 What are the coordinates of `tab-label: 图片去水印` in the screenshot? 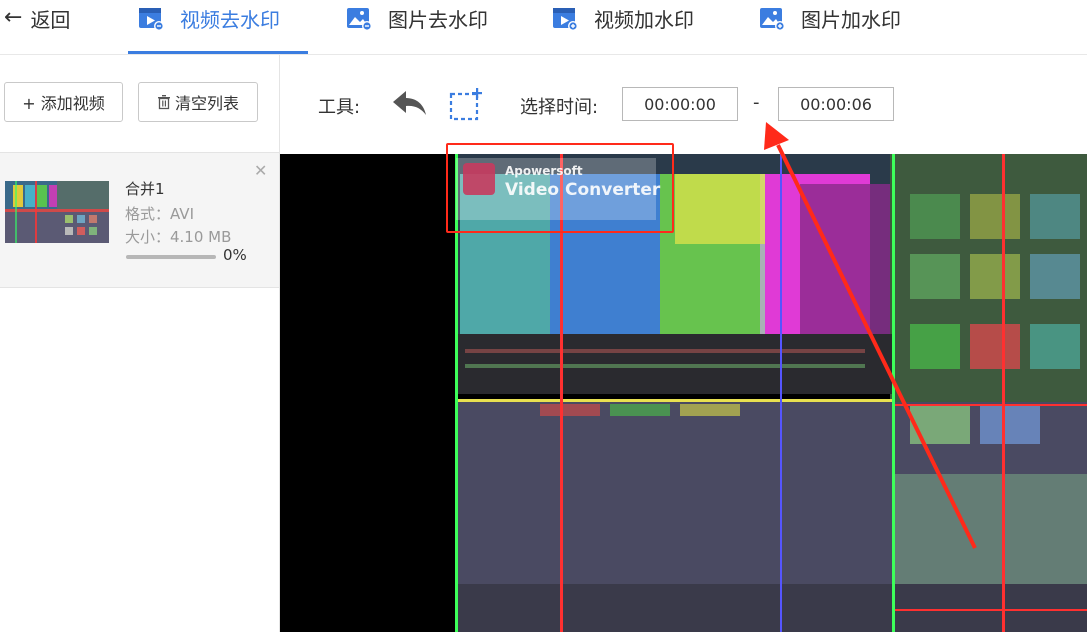 It's located at (438, 19).